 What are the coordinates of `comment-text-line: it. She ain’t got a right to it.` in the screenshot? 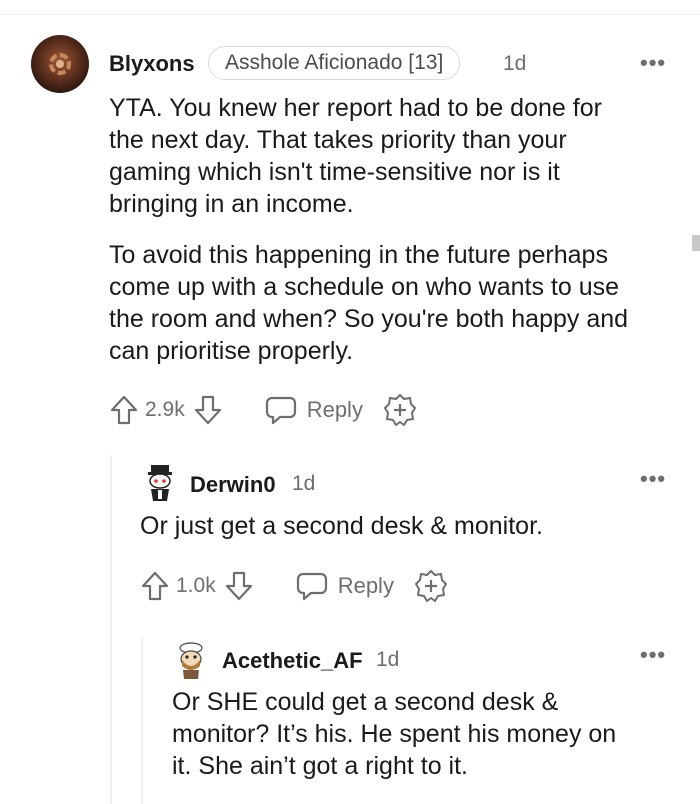 It's located at (320, 766).